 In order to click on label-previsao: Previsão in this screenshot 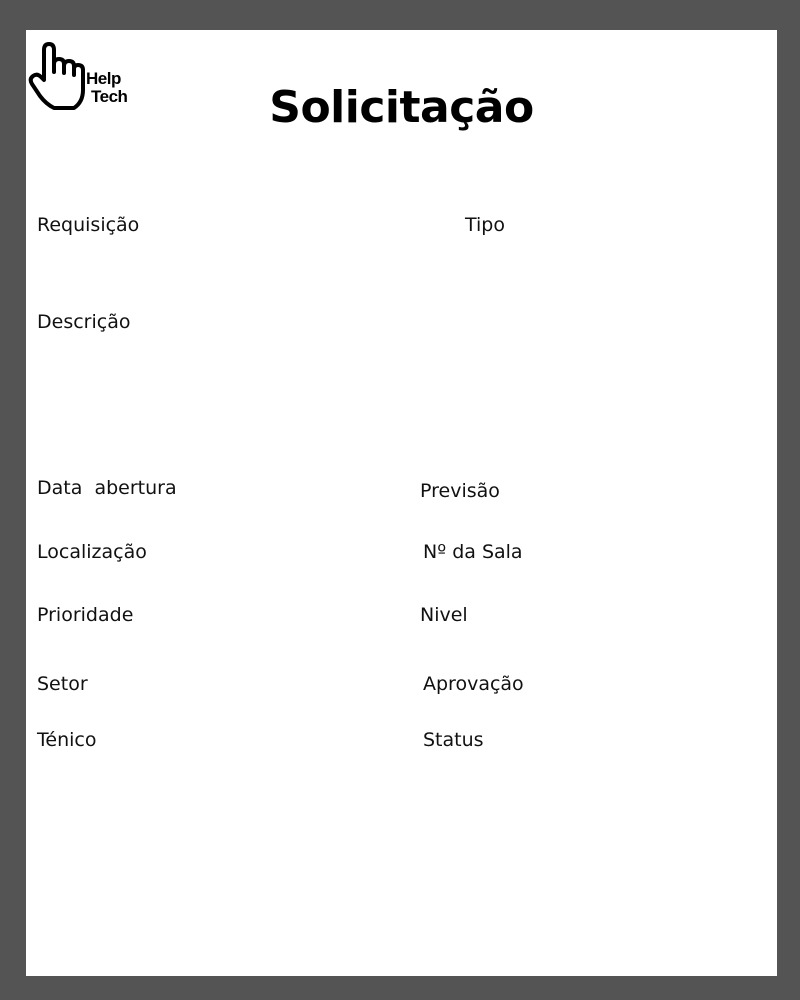, I will do `click(460, 491)`.